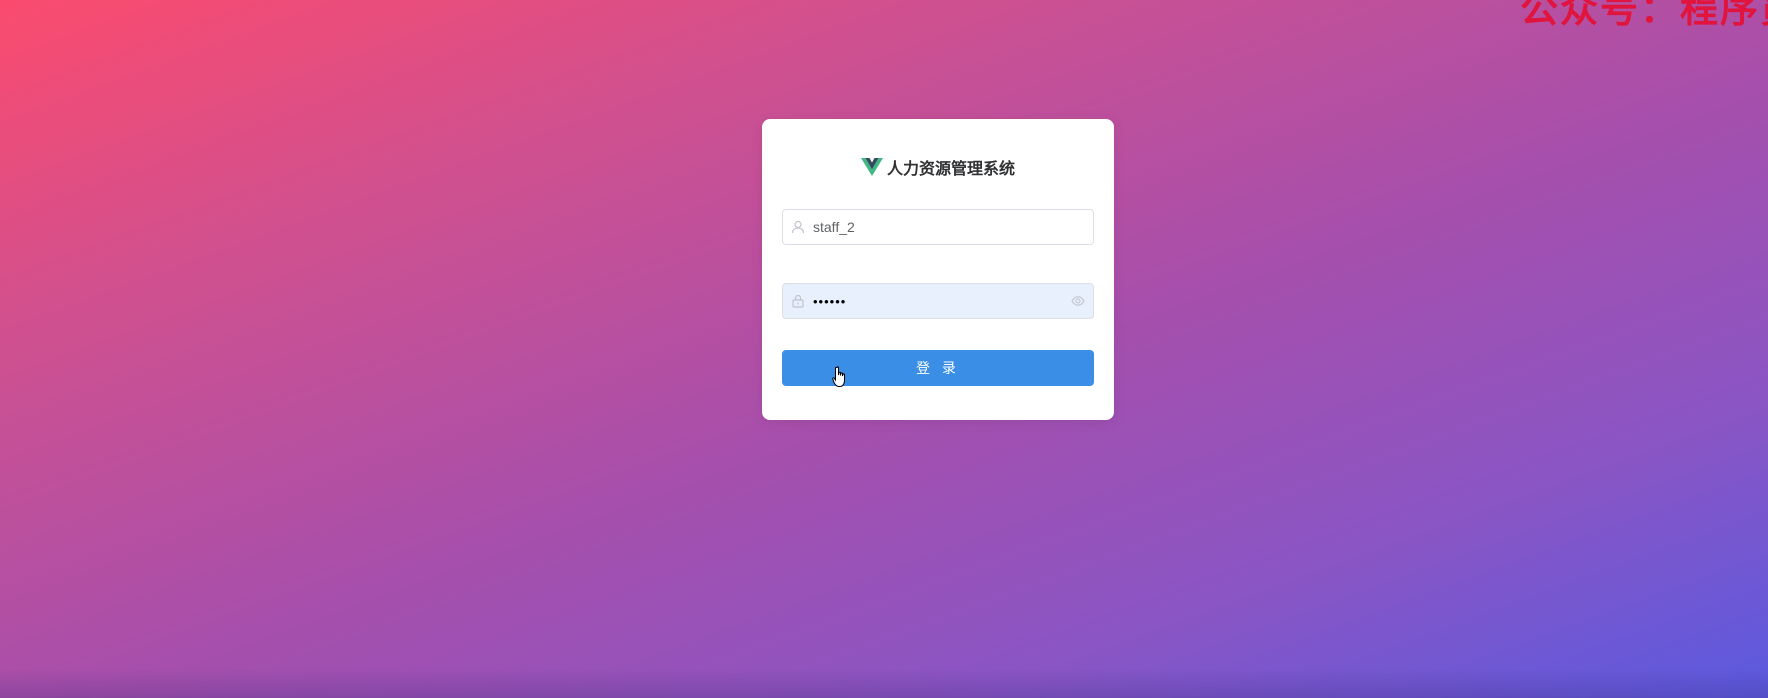 This screenshot has height=698, width=1768. I want to click on watermark-text: 公众号：程序员, so click(1644, 15).